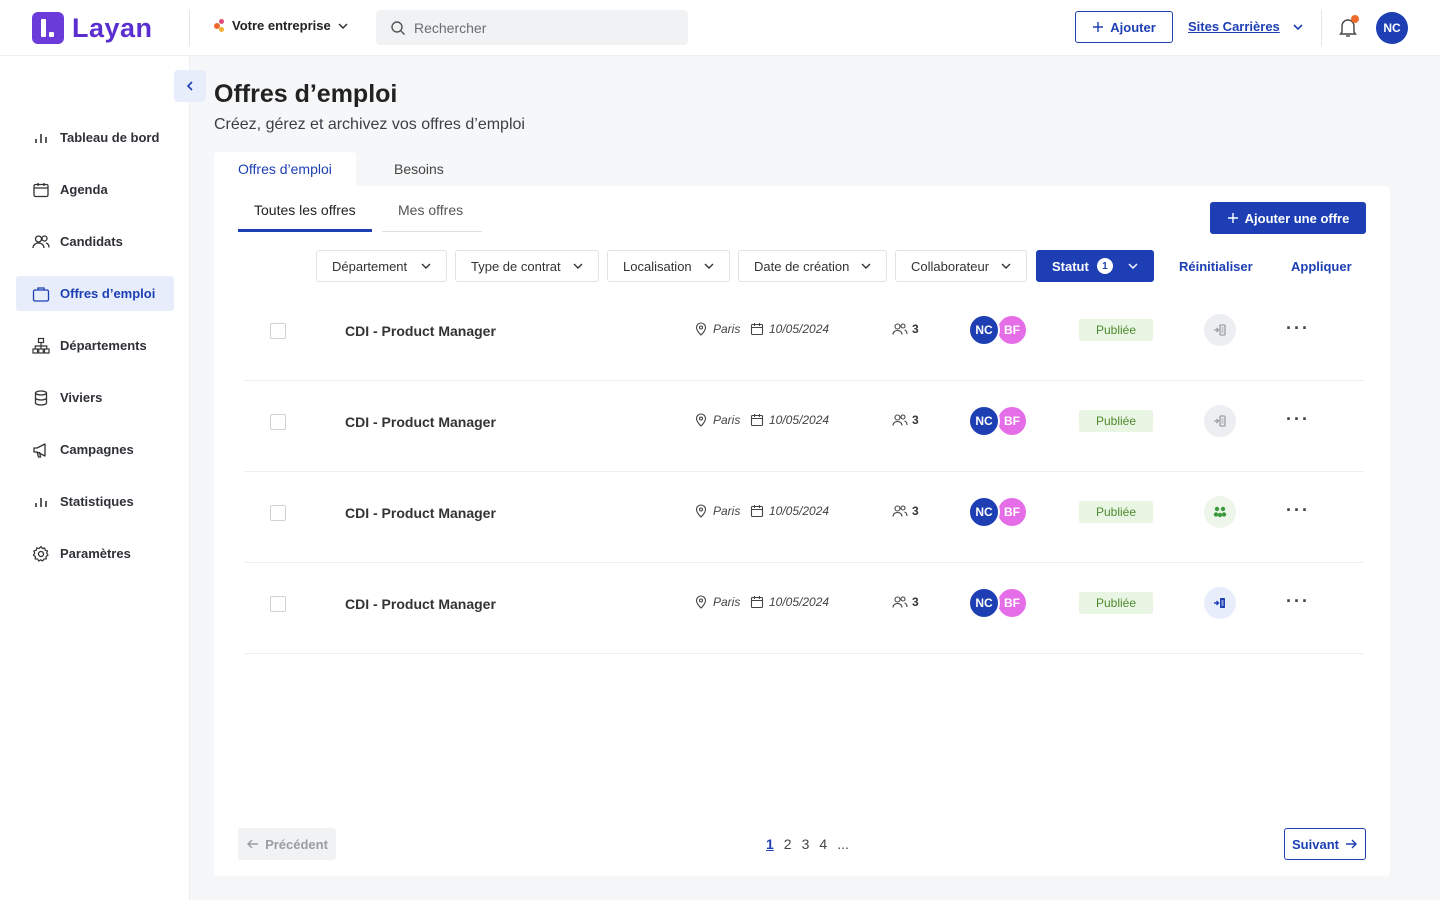 This screenshot has width=1440, height=900. I want to click on subtab-my-offers: Mes offres, so click(432, 217).